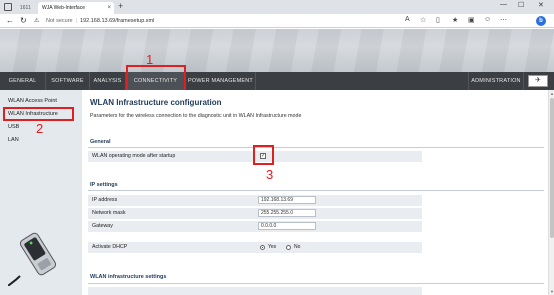 This screenshot has width=554, height=295. What do you see at coordinates (297, 247) in the screenshot?
I see `dhcp-no-label: No` at bounding box center [297, 247].